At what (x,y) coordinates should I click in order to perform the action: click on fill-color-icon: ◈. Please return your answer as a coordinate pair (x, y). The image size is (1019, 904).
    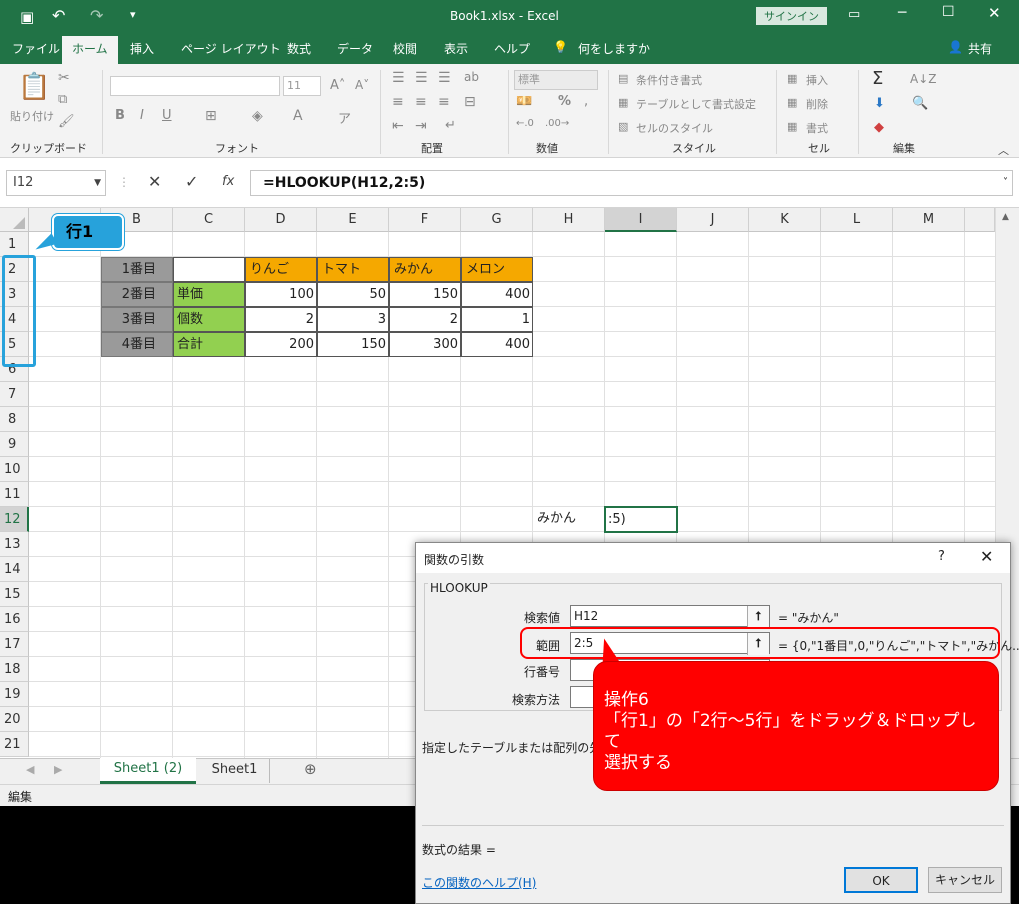
    Looking at the image, I should click on (257, 116).